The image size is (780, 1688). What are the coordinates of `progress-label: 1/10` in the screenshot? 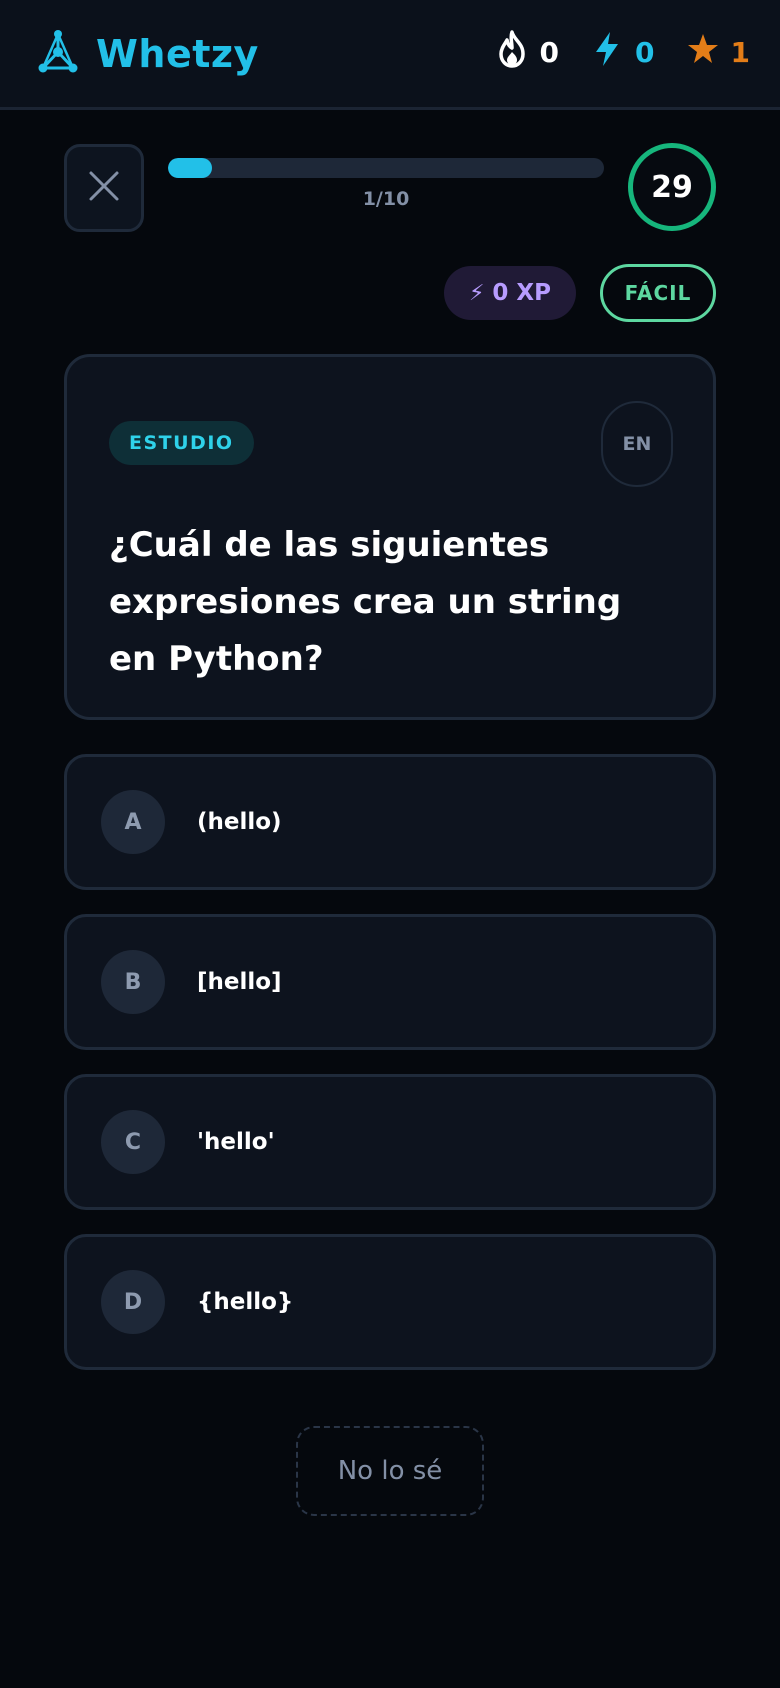 It's located at (386, 199).